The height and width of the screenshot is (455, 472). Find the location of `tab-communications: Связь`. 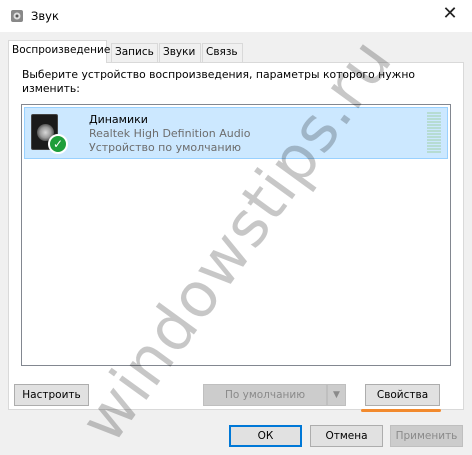

tab-communications: Связь is located at coordinates (222, 52).